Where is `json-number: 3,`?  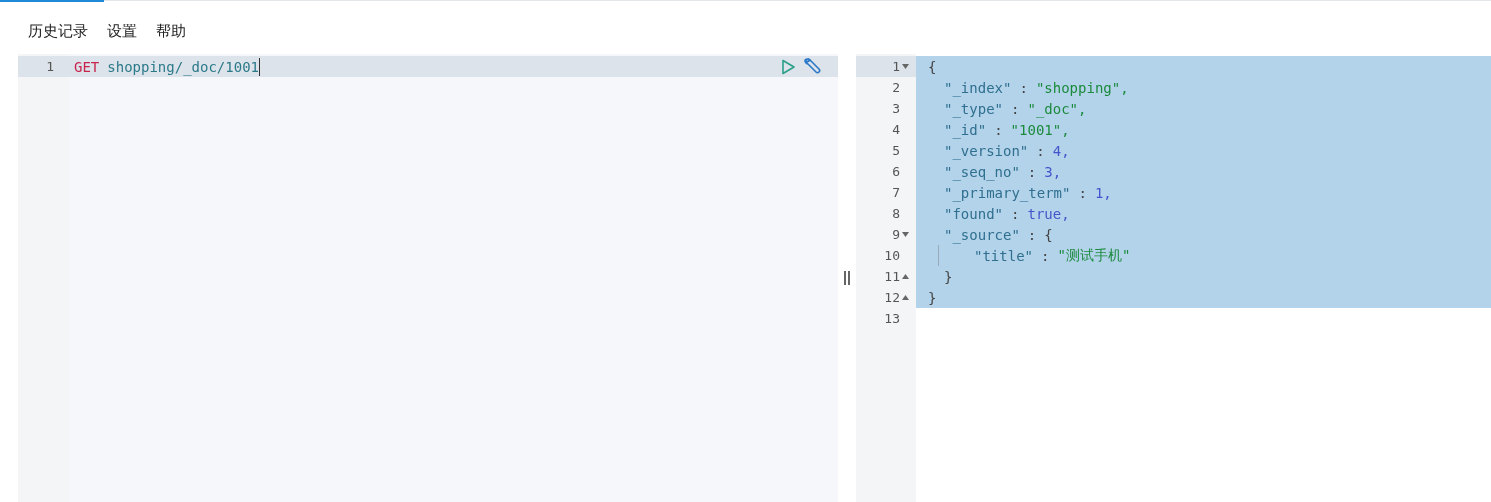 json-number: 3, is located at coordinates (1053, 171).